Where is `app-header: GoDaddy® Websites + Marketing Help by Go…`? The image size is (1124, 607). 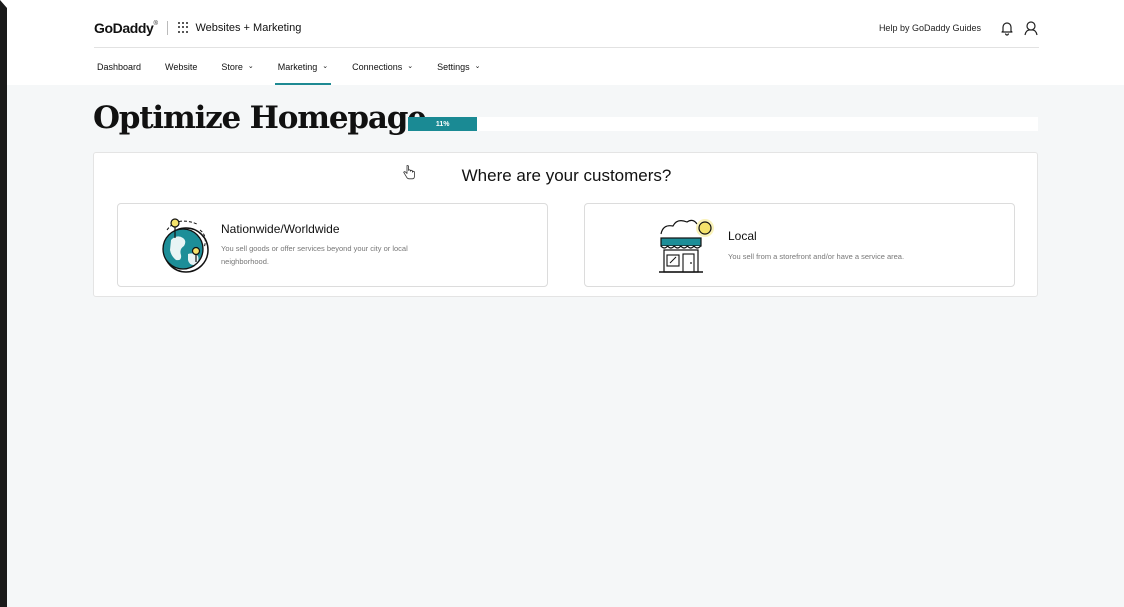 app-header: GoDaddy® Websites + Marketing Help by Go… is located at coordinates (565, 46).